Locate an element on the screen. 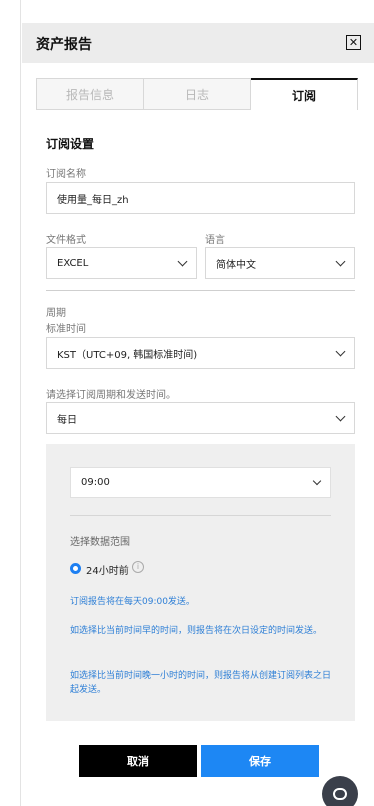 Image resolution: width=374 pixels, height=806 pixels. tab-bar: 报告信息 日志 订阅 is located at coordinates (197, 94).